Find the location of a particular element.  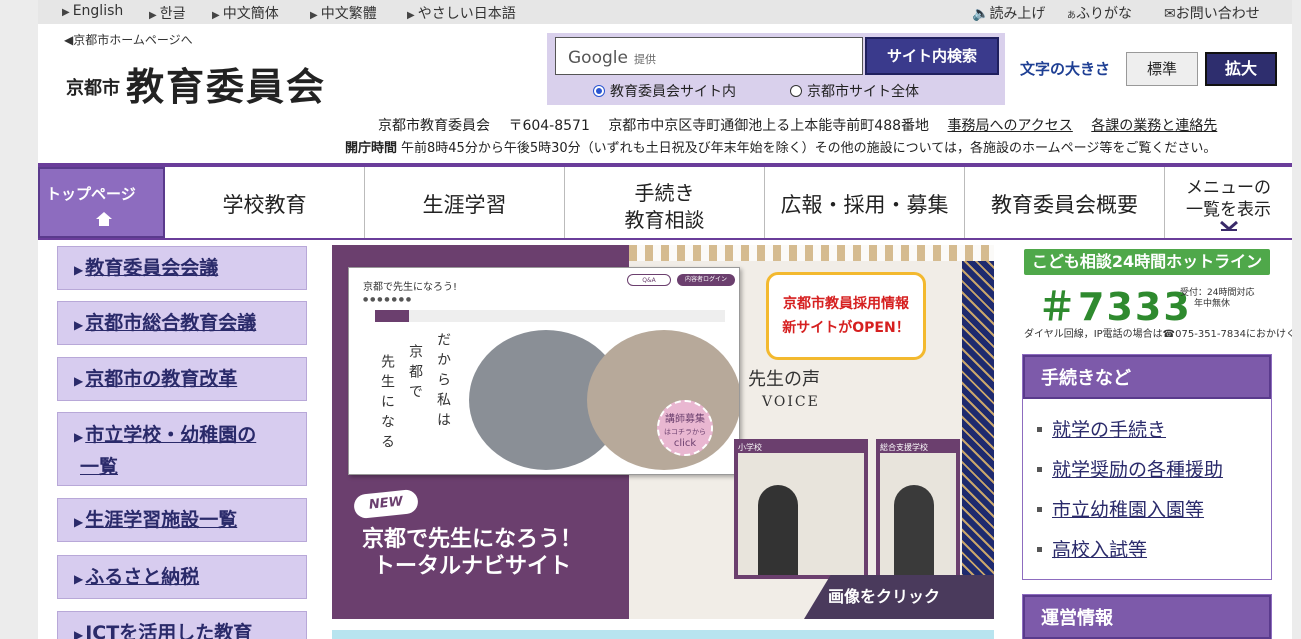

search-box: Google 提供 サイト内検索 教育委員会サイト内 京都市サイト全体 is located at coordinates (776, 69).